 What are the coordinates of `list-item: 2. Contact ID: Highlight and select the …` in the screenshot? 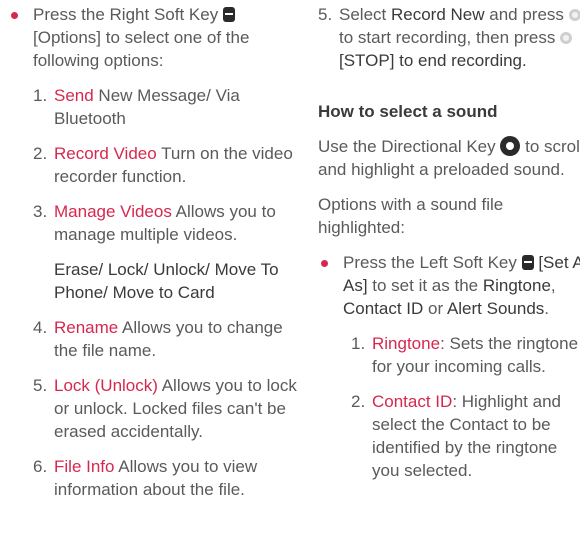 It's located at (465, 436).